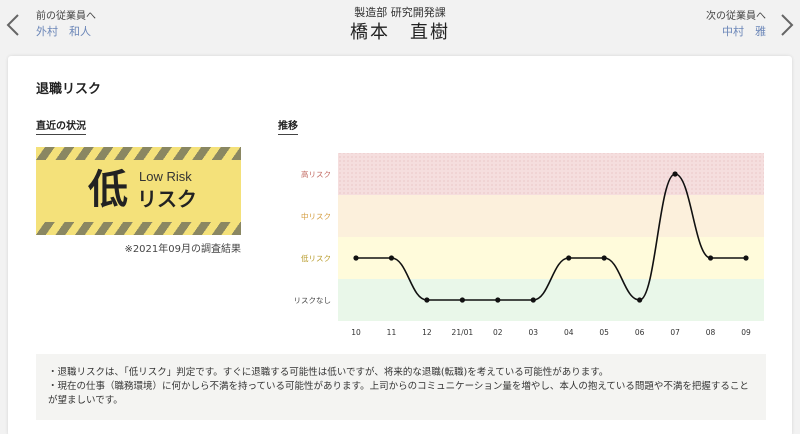 The height and width of the screenshot is (434, 800). What do you see at coordinates (316, 216) in the screenshot?
I see `level-label: 中リスク` at bounding box center [316, 216].